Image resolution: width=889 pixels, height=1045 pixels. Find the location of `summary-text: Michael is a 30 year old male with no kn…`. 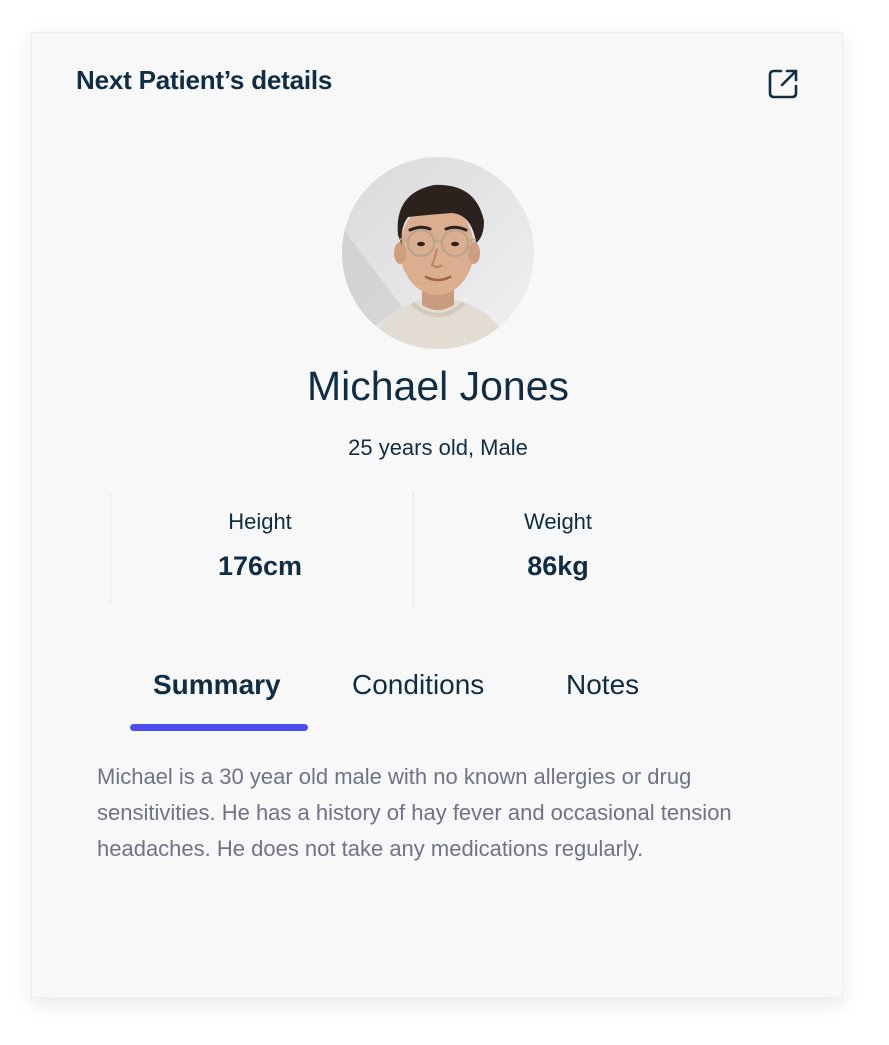

summary-text: Michael is a 30 year old male with no kn… is located at coordinates (414, 812).